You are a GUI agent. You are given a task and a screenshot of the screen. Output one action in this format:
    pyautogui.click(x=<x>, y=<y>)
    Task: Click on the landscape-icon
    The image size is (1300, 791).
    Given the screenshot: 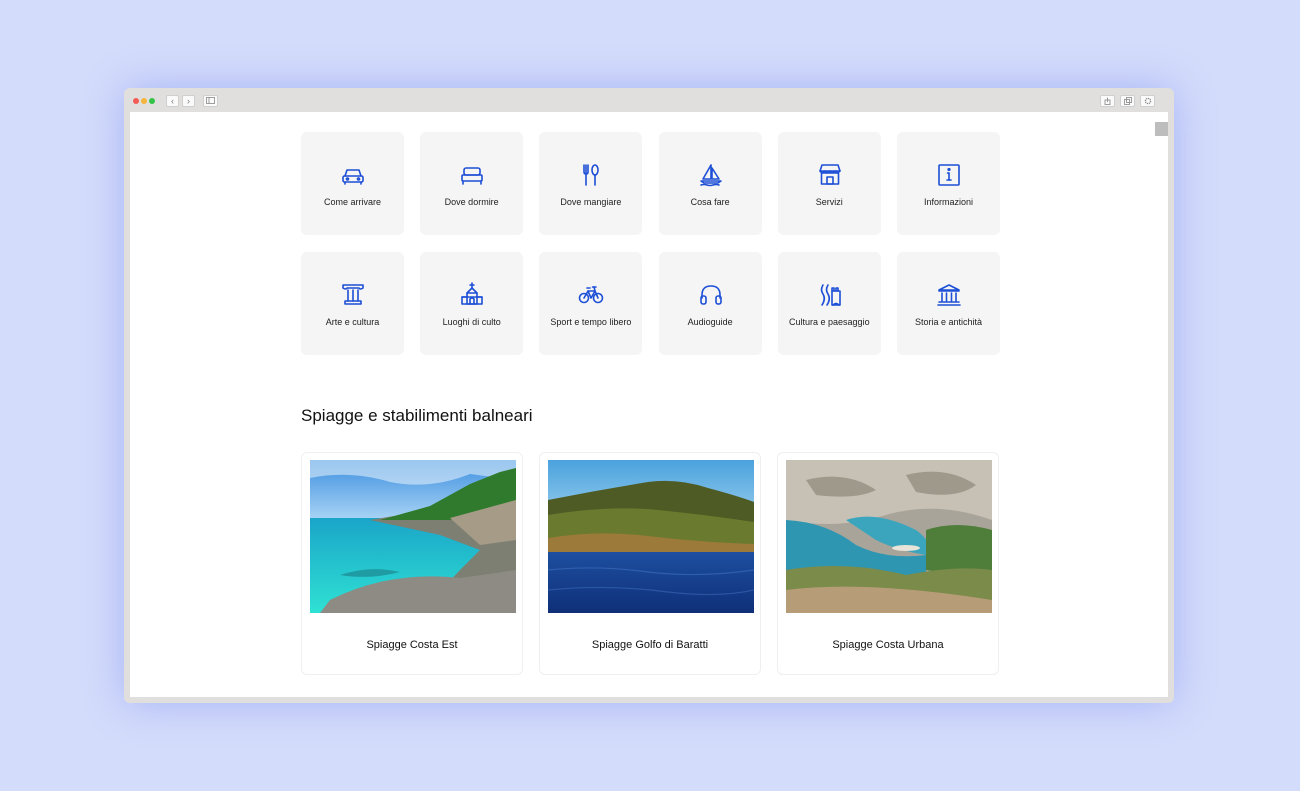 What is the action you would take?
    pyautogui.click(x=830, y=295)
    